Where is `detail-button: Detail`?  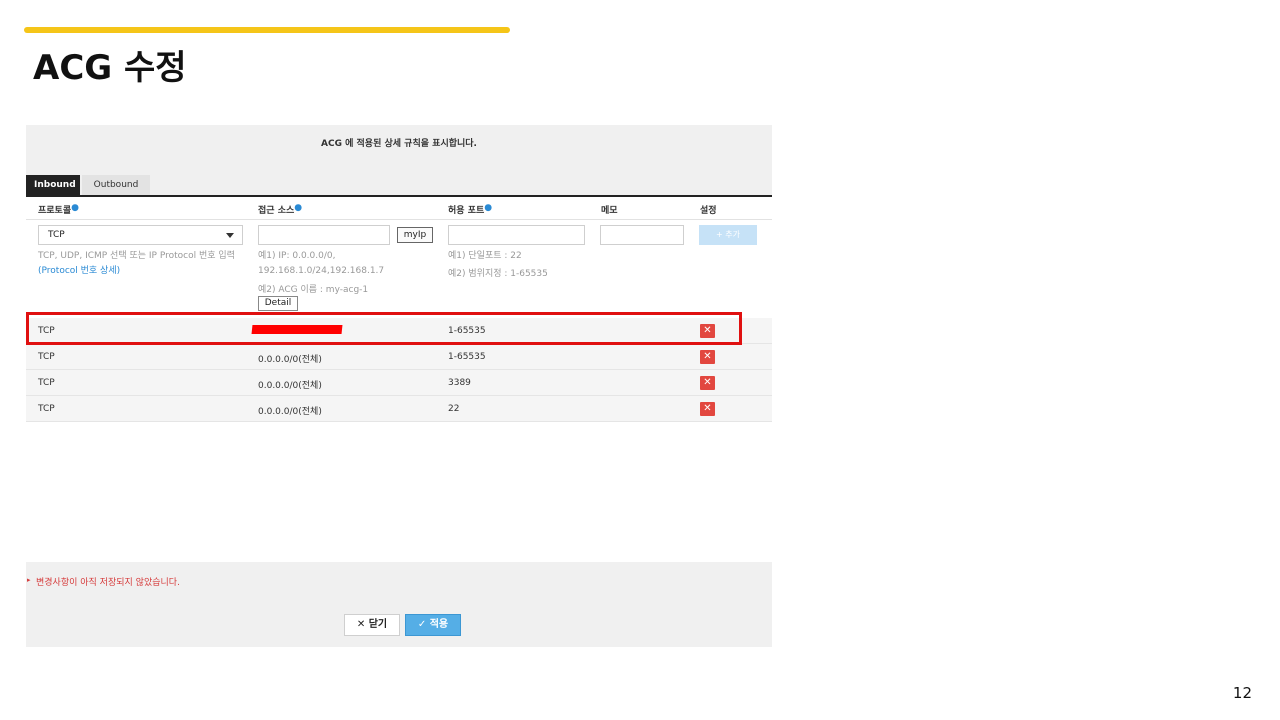
detail-button: Detail is located at coordinates (278, 303).